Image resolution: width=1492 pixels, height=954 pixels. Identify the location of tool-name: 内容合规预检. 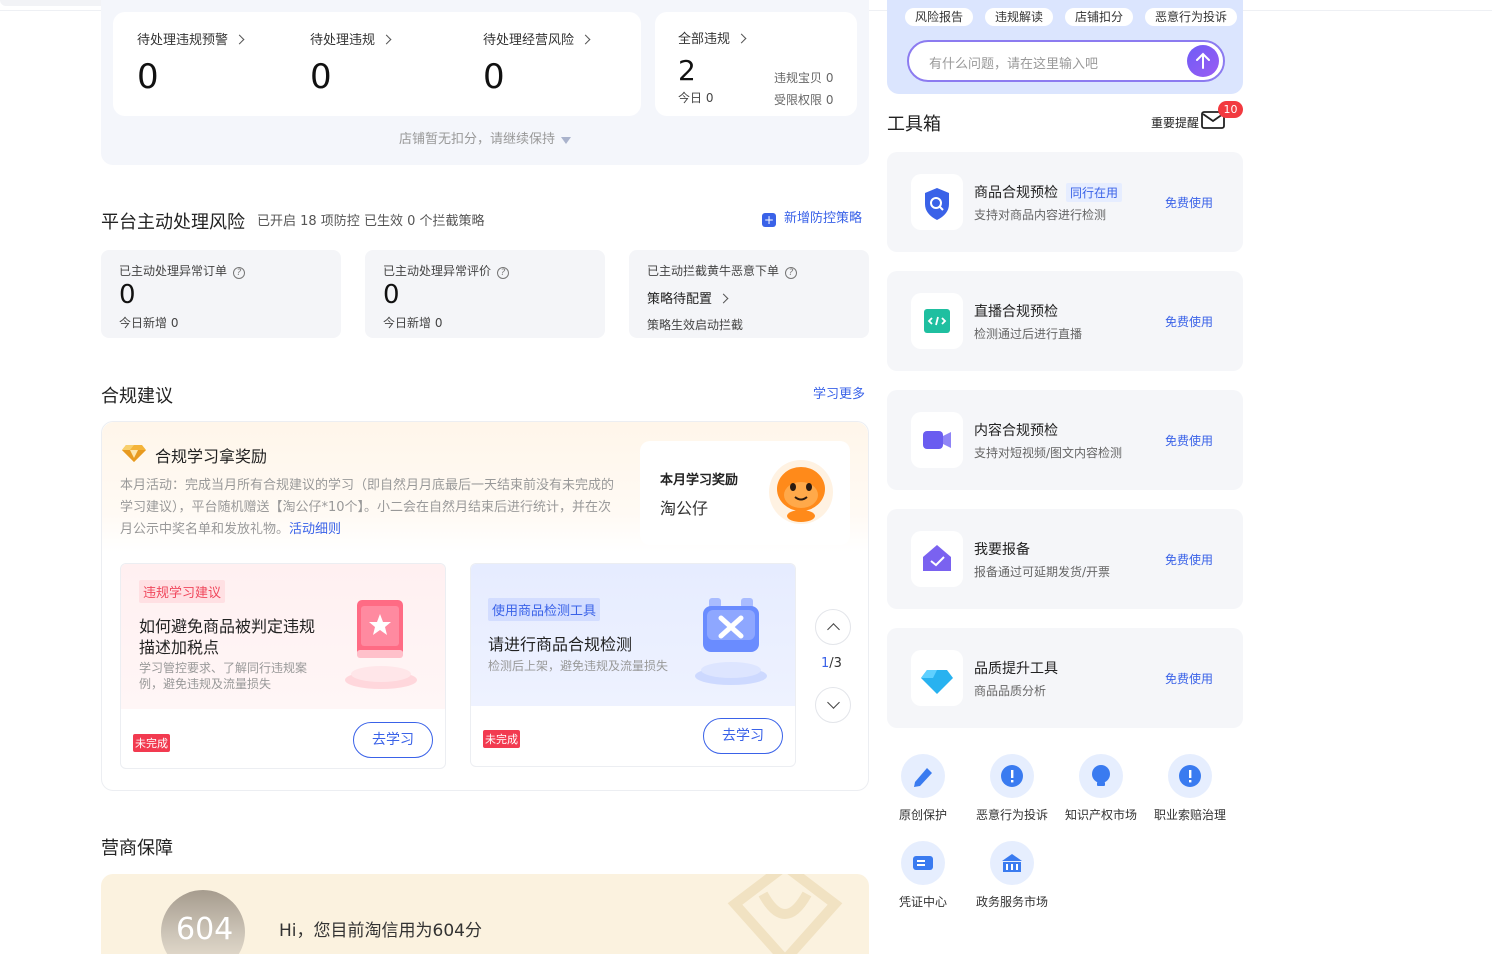
(1016, 431).